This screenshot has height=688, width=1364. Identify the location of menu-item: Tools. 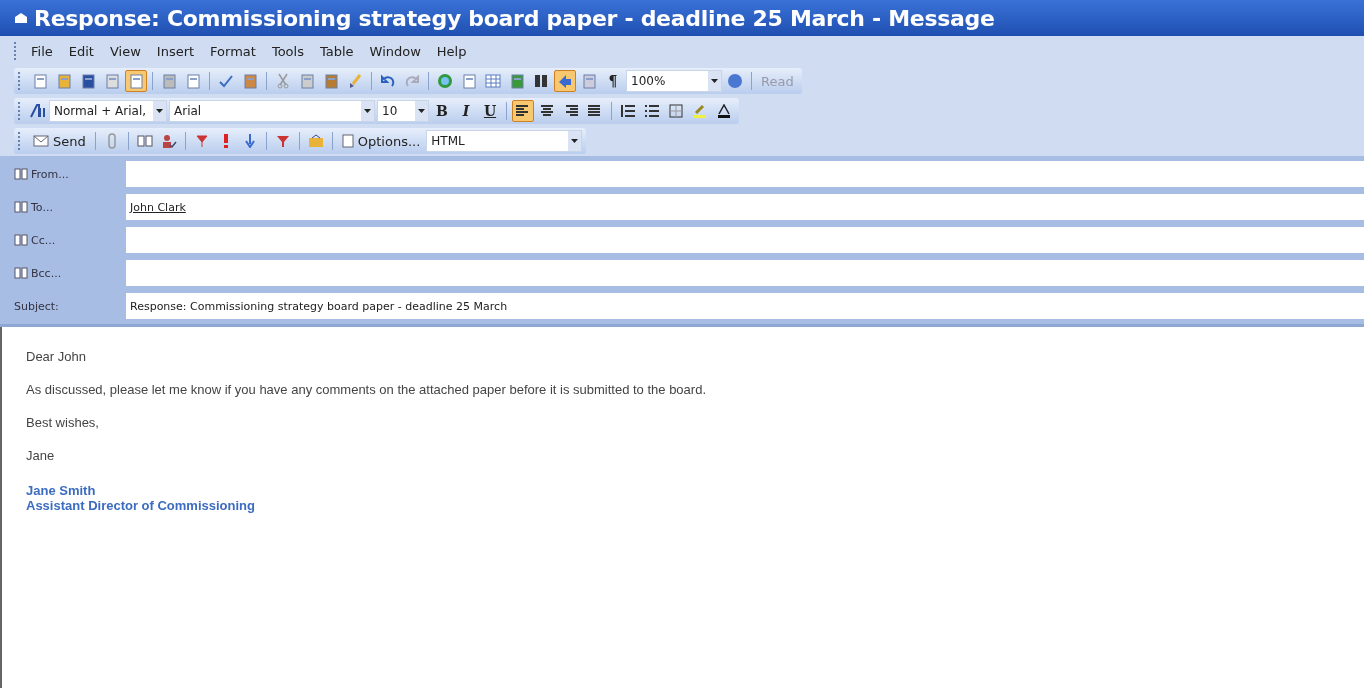
(287, 51).